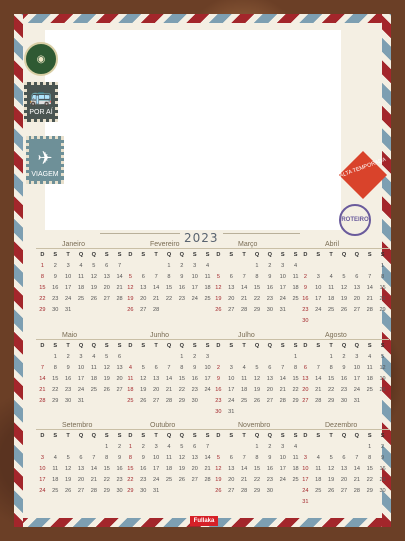  What do you see at coordinates (231, 390) in the screenshot?
I see `day-cell: 17` at bounding box center [231, 390].